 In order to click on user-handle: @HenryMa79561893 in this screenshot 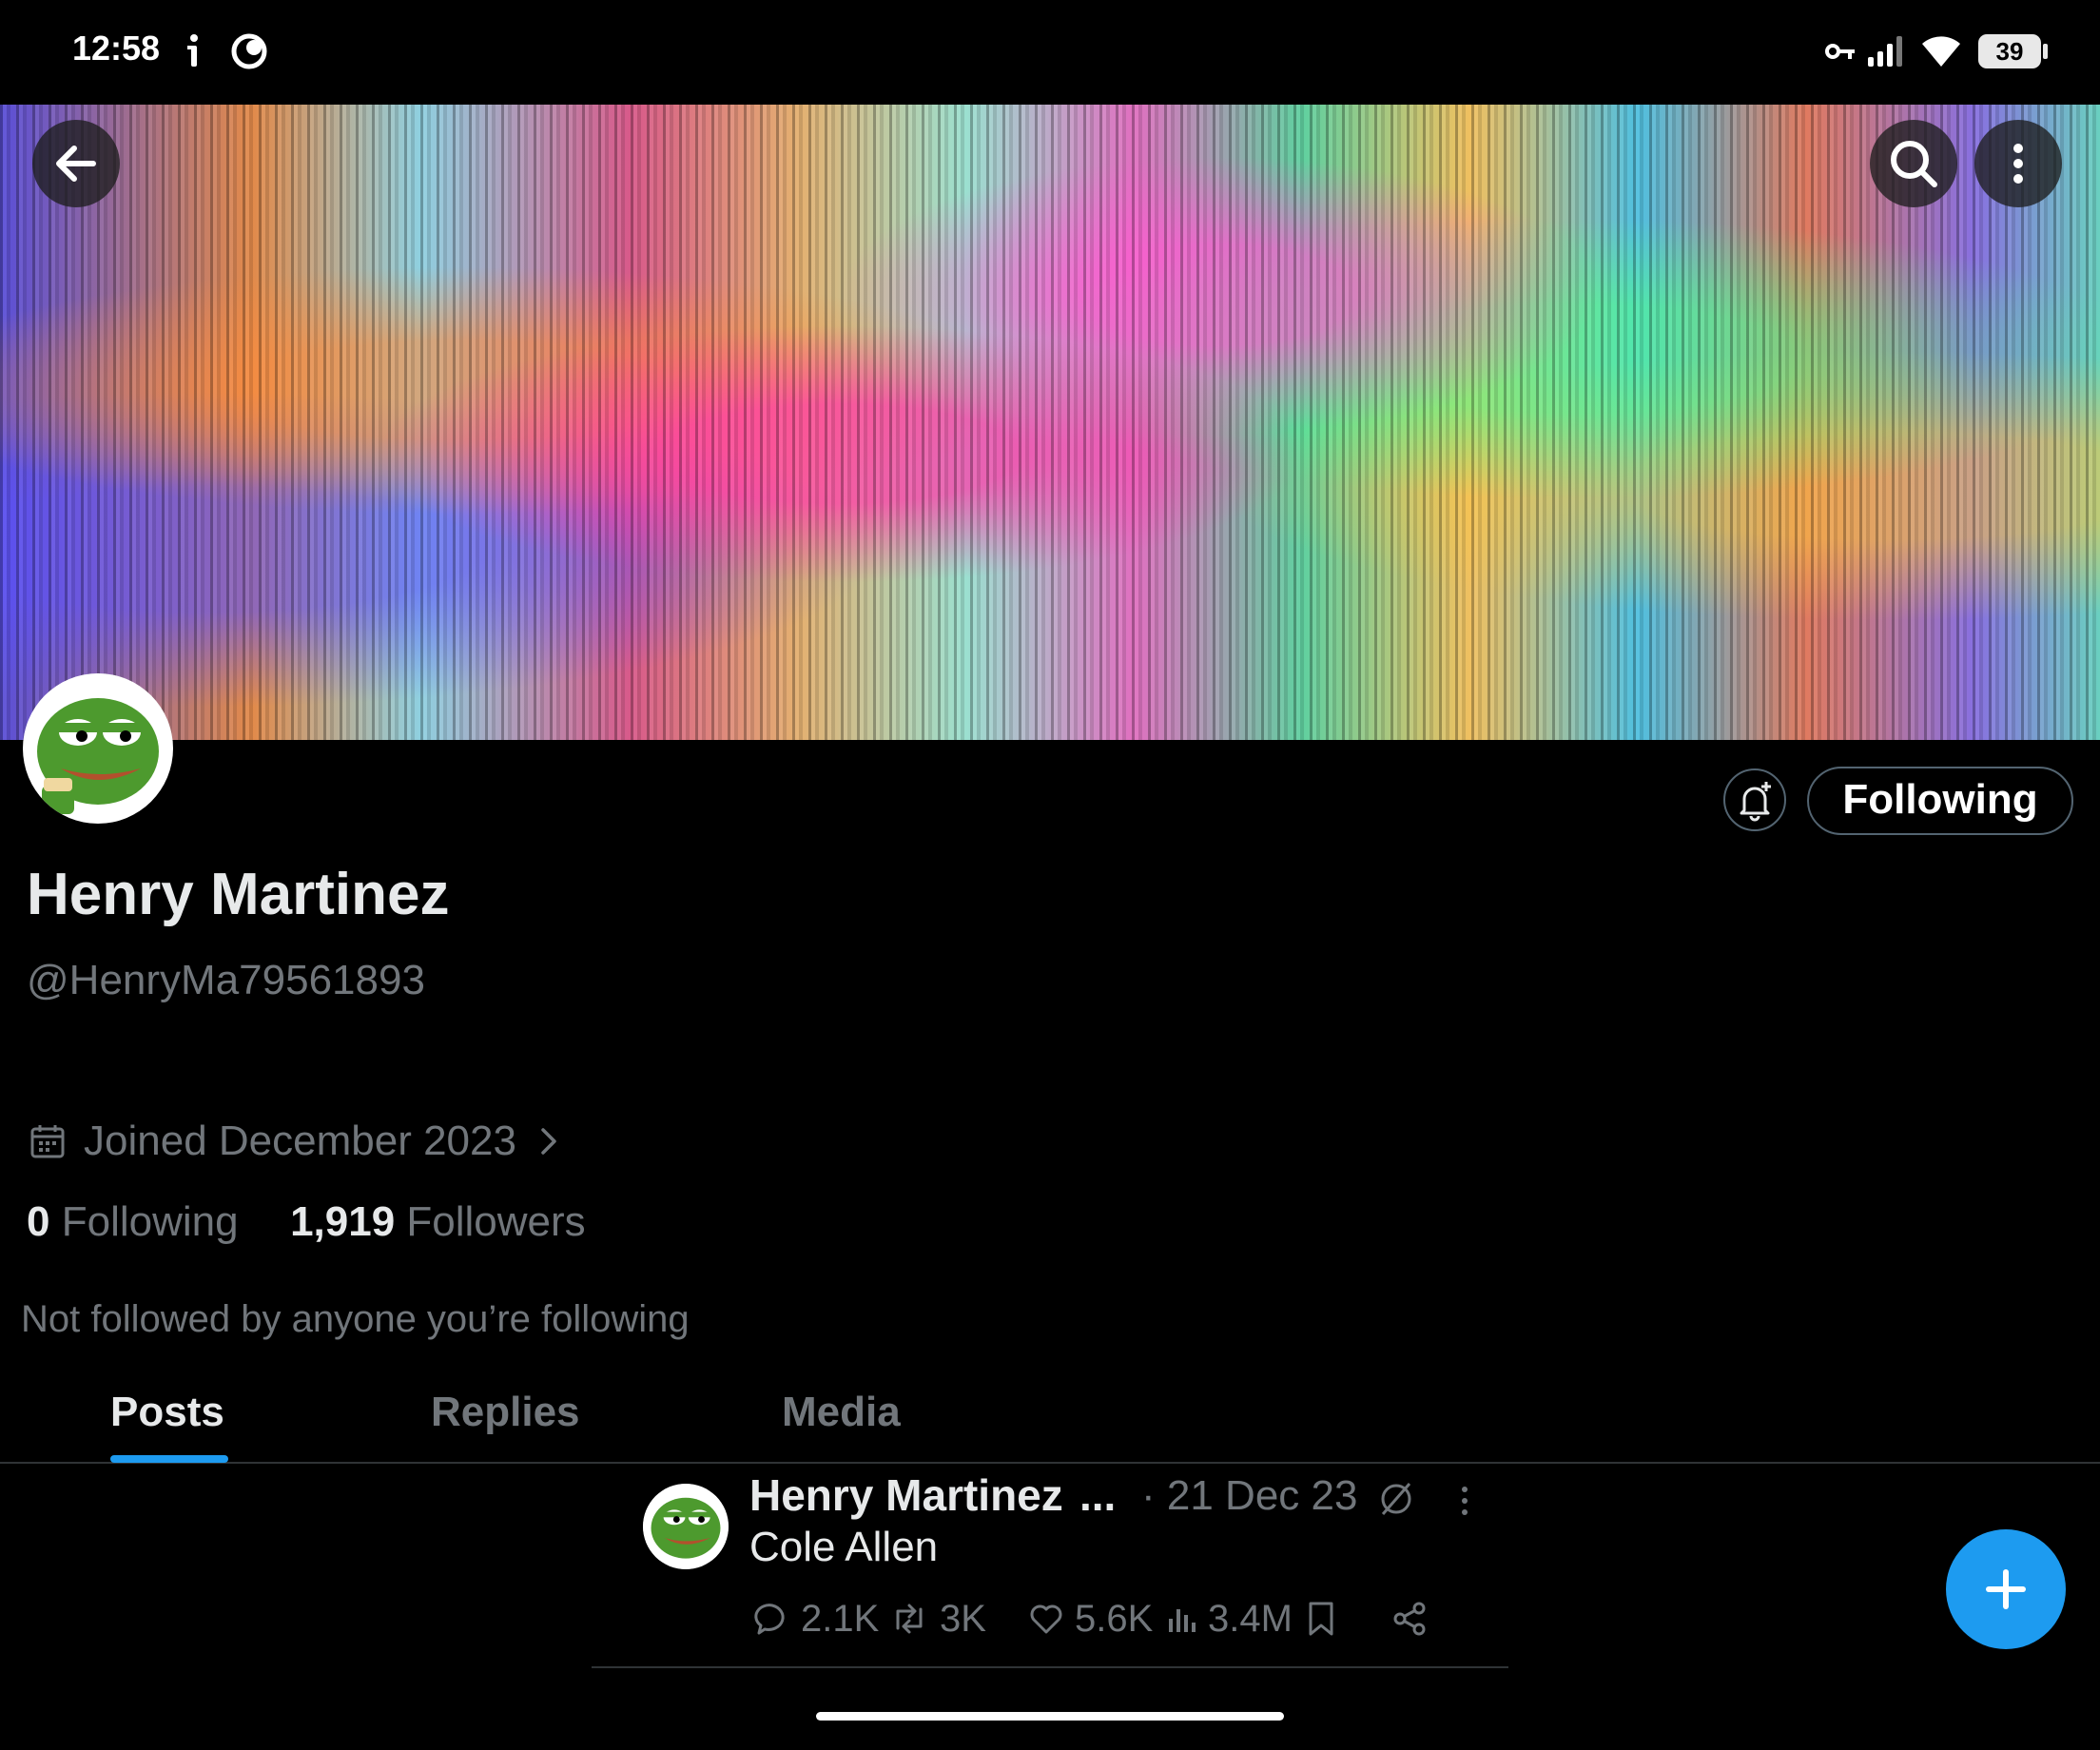, I will do `click(226, 980)`.